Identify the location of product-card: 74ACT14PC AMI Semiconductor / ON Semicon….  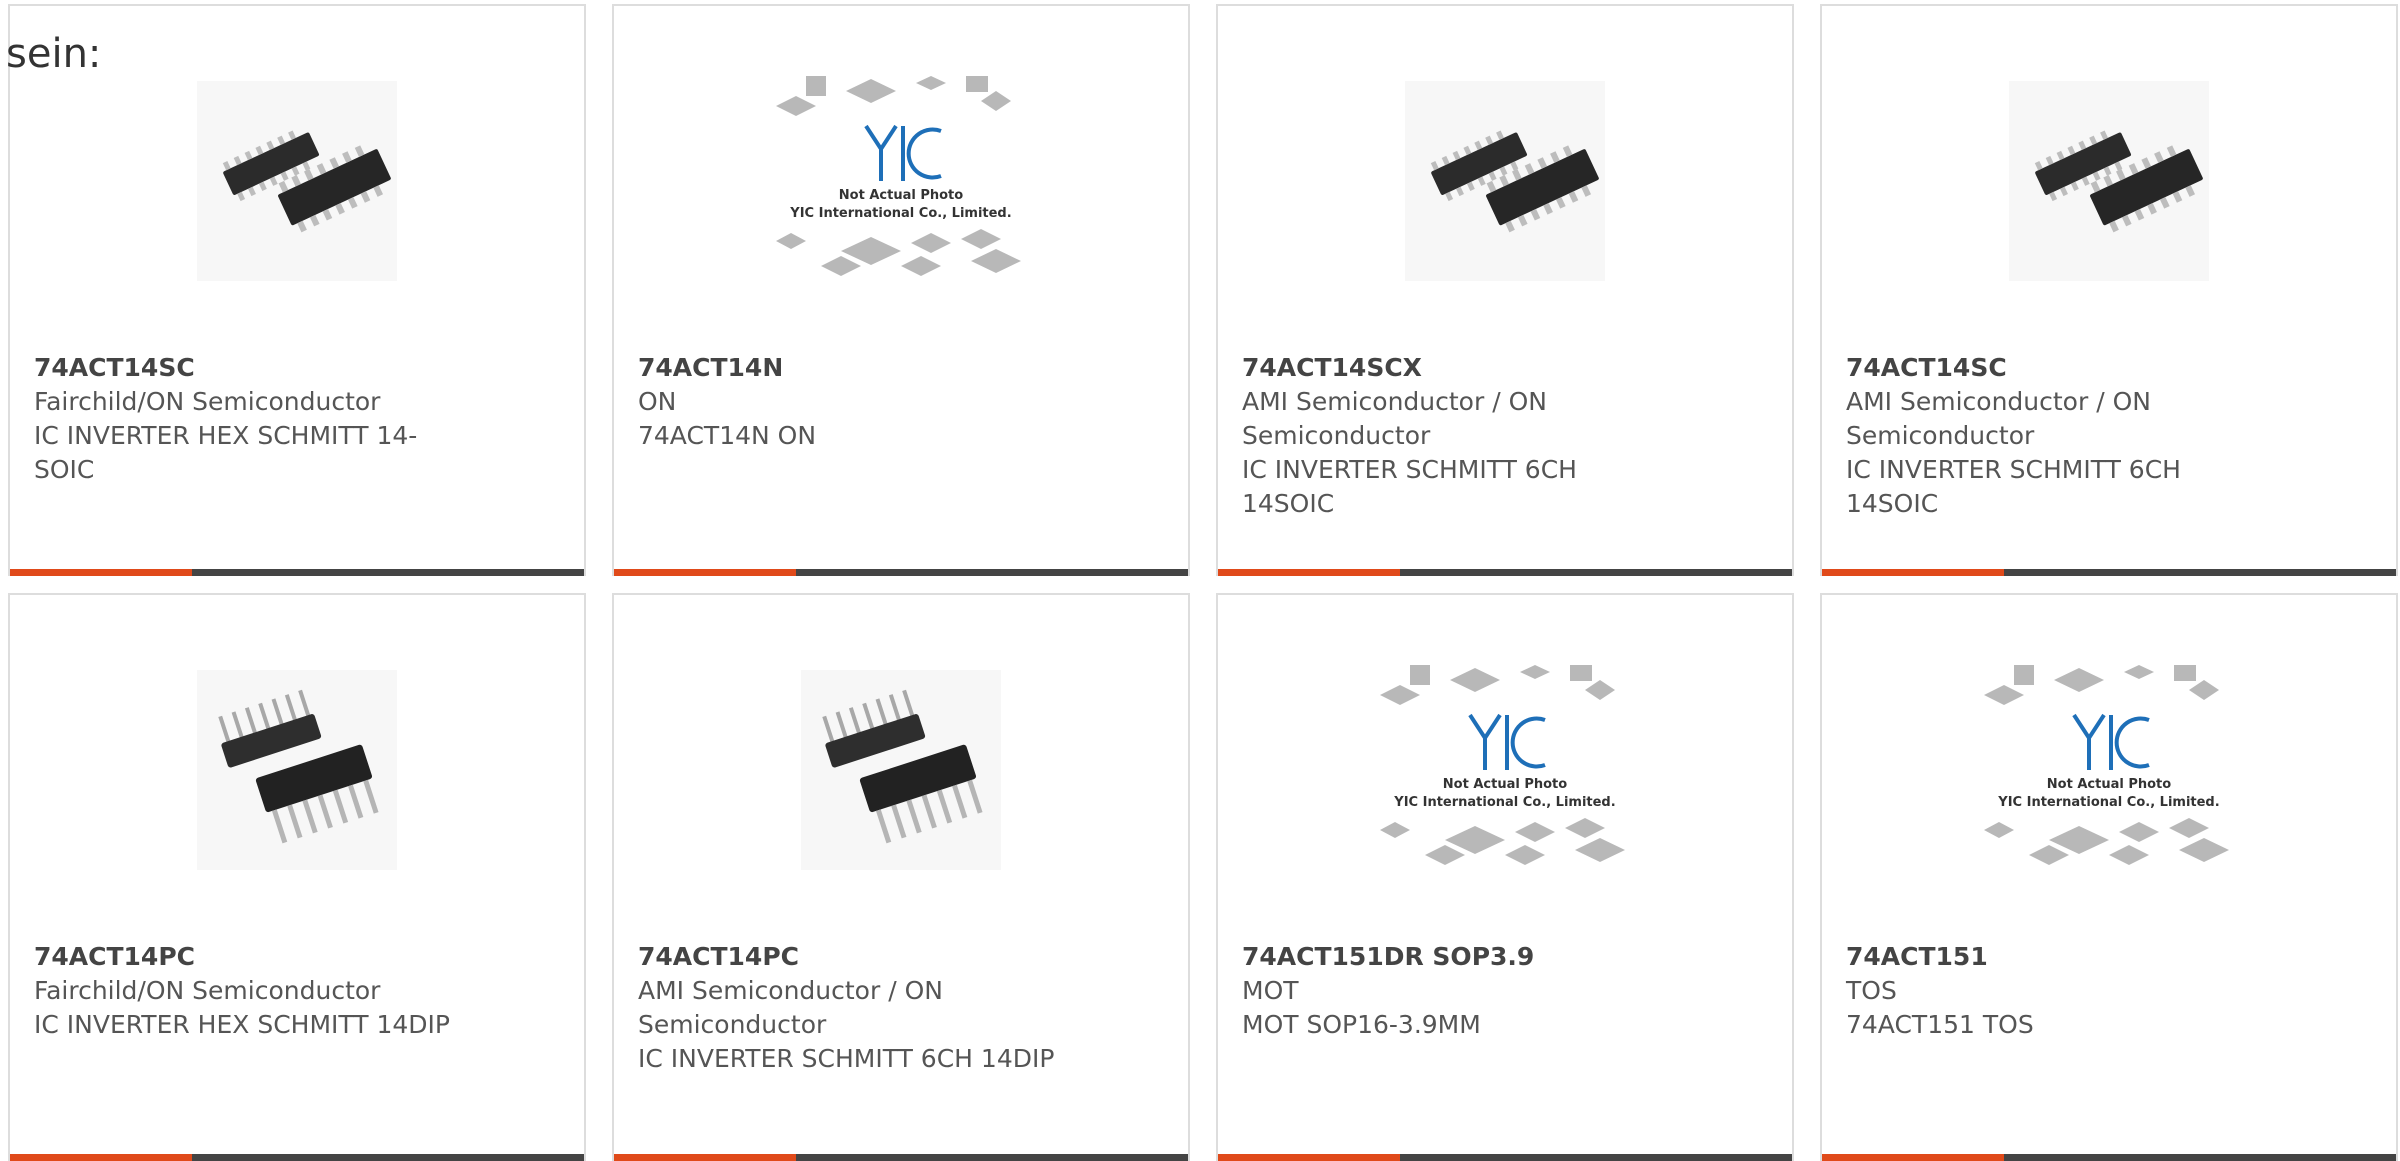
(901, 877).